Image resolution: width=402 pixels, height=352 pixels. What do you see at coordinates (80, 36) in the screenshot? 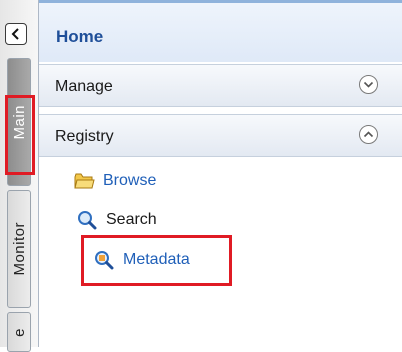
I see `home-title: Home` at bounding box center [80, 36].